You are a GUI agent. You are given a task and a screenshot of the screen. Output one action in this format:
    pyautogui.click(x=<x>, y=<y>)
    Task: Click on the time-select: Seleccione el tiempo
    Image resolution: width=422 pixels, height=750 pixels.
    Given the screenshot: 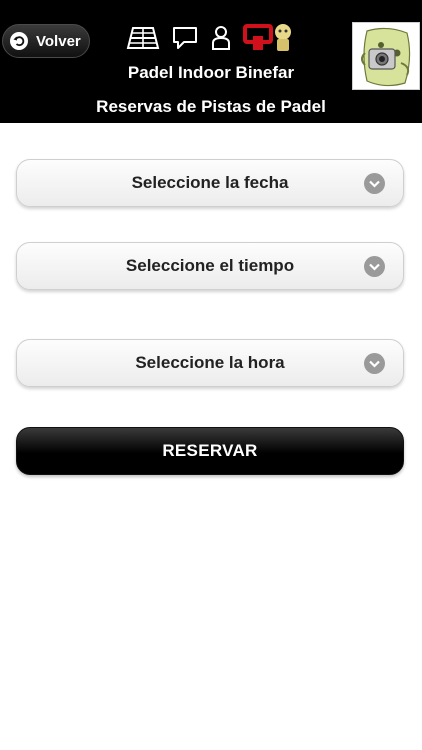 What is the action you would take?
    pyautogui.click(x=210, y=266)
    